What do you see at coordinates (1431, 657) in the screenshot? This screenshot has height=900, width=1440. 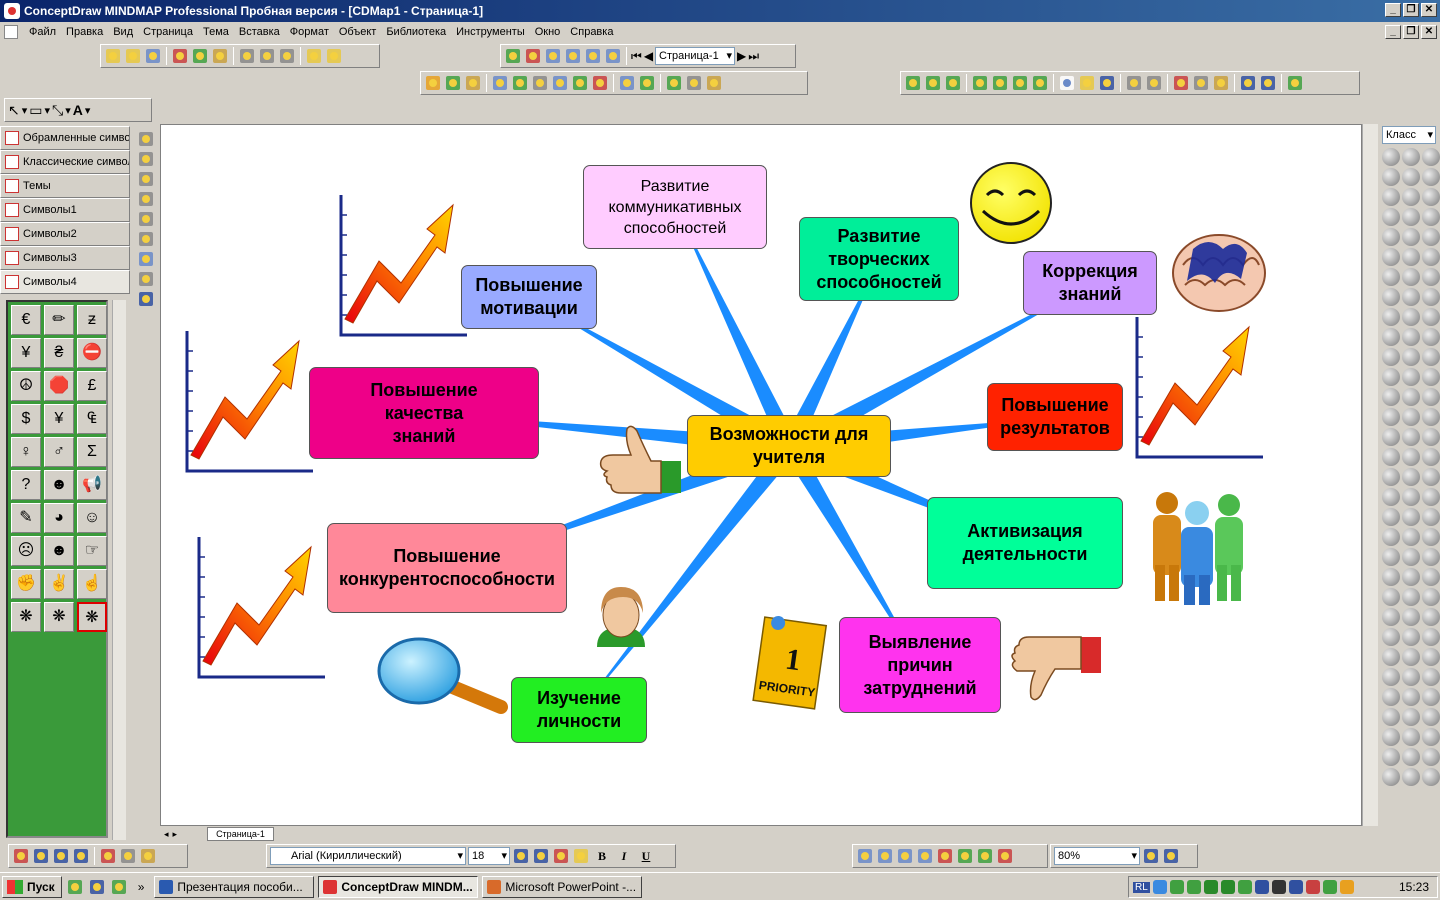 I see `symbol-78-icon` at bounding box center [1431, 657].